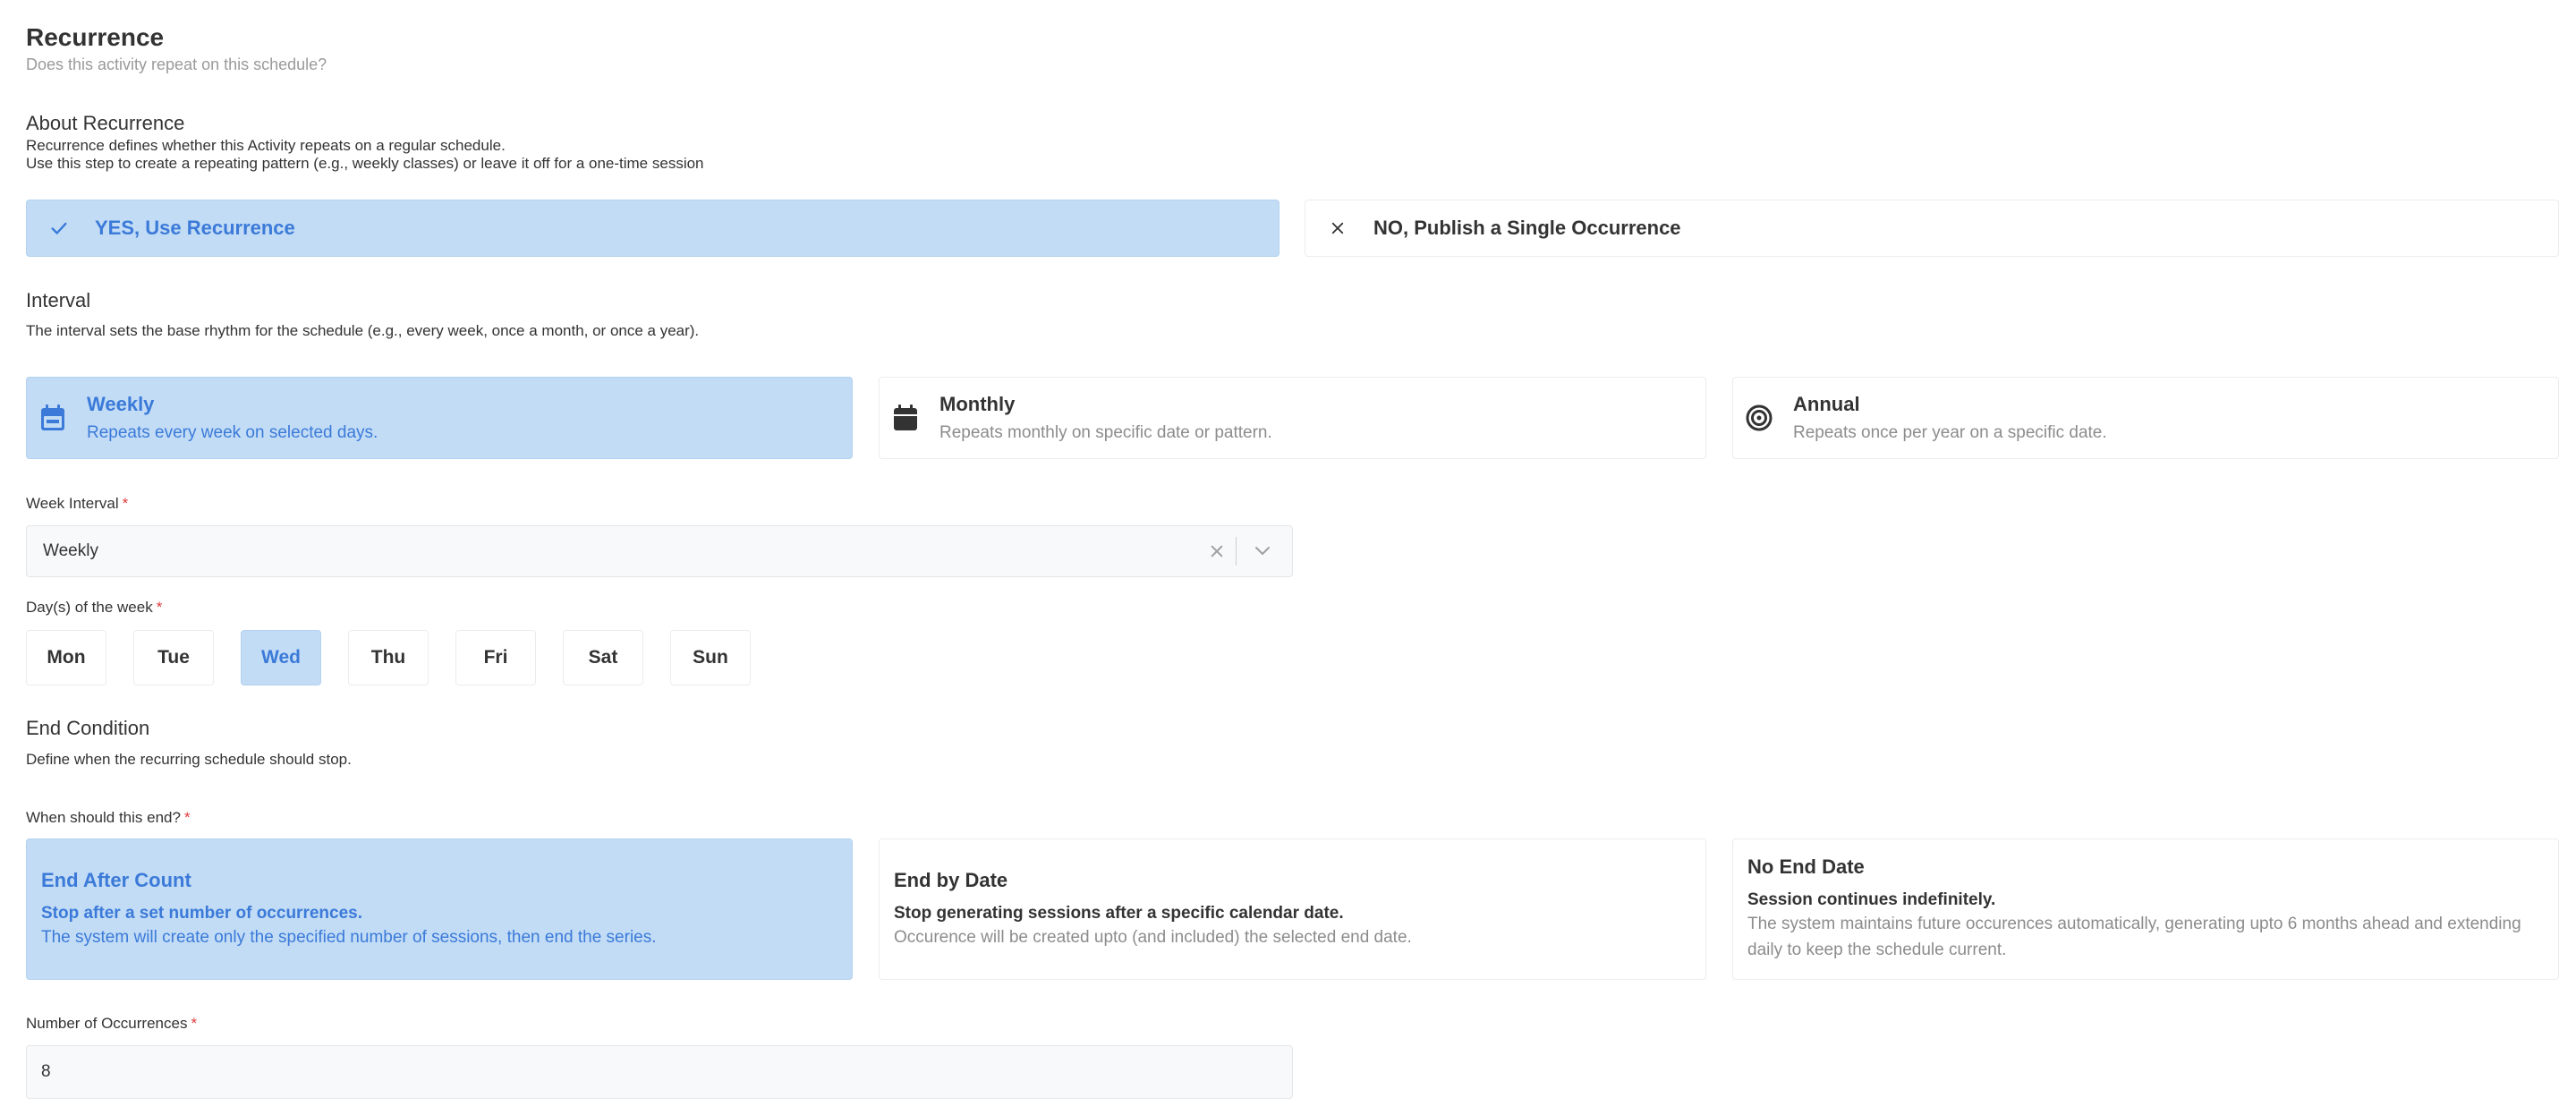 The image size is (2576, 1115). I want to click on occurrences-input: 8, so click(659, 1072).